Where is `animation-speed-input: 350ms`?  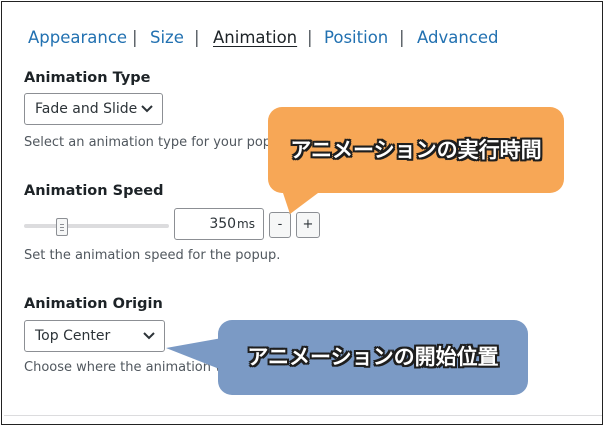
animation-speed-input: 350ms is located at coordinates (219, 224).